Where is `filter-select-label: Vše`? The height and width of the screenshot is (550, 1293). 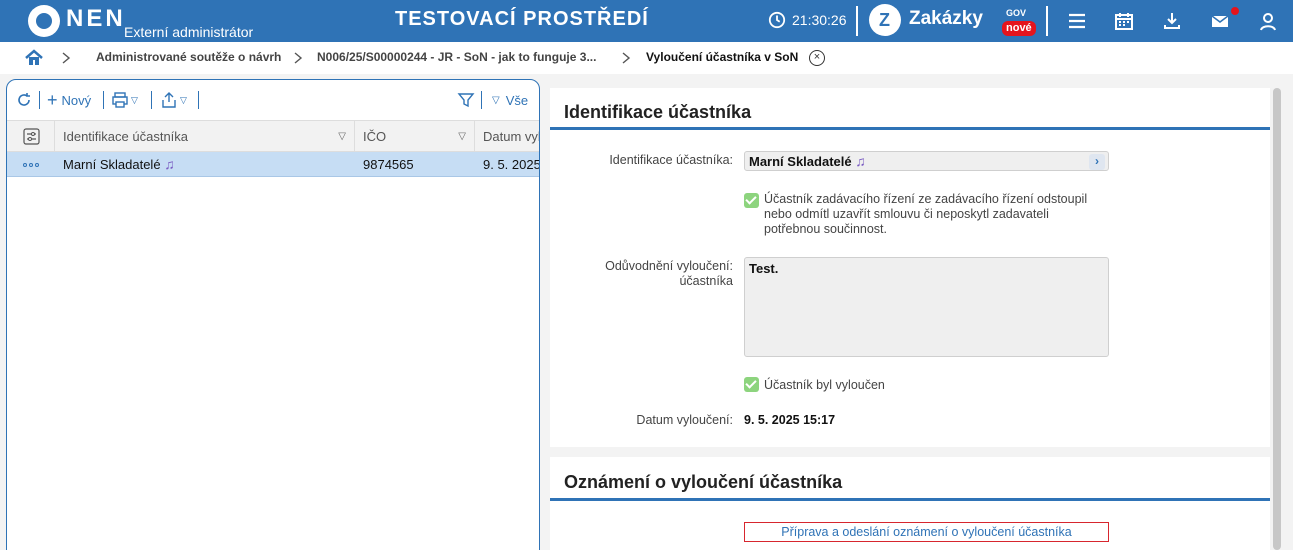
filter-select-label: Vše is located at coordinates (517, 100).